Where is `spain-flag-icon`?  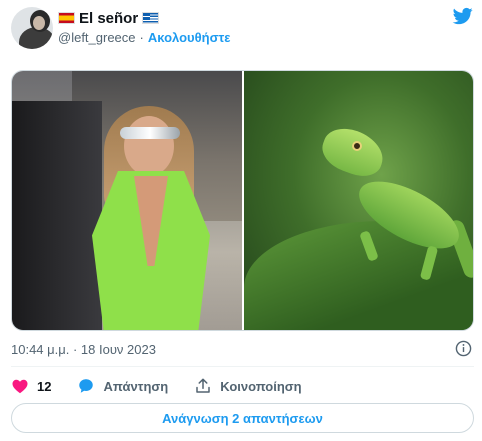 spain-flag-icon is located at coordinates (66, 18).